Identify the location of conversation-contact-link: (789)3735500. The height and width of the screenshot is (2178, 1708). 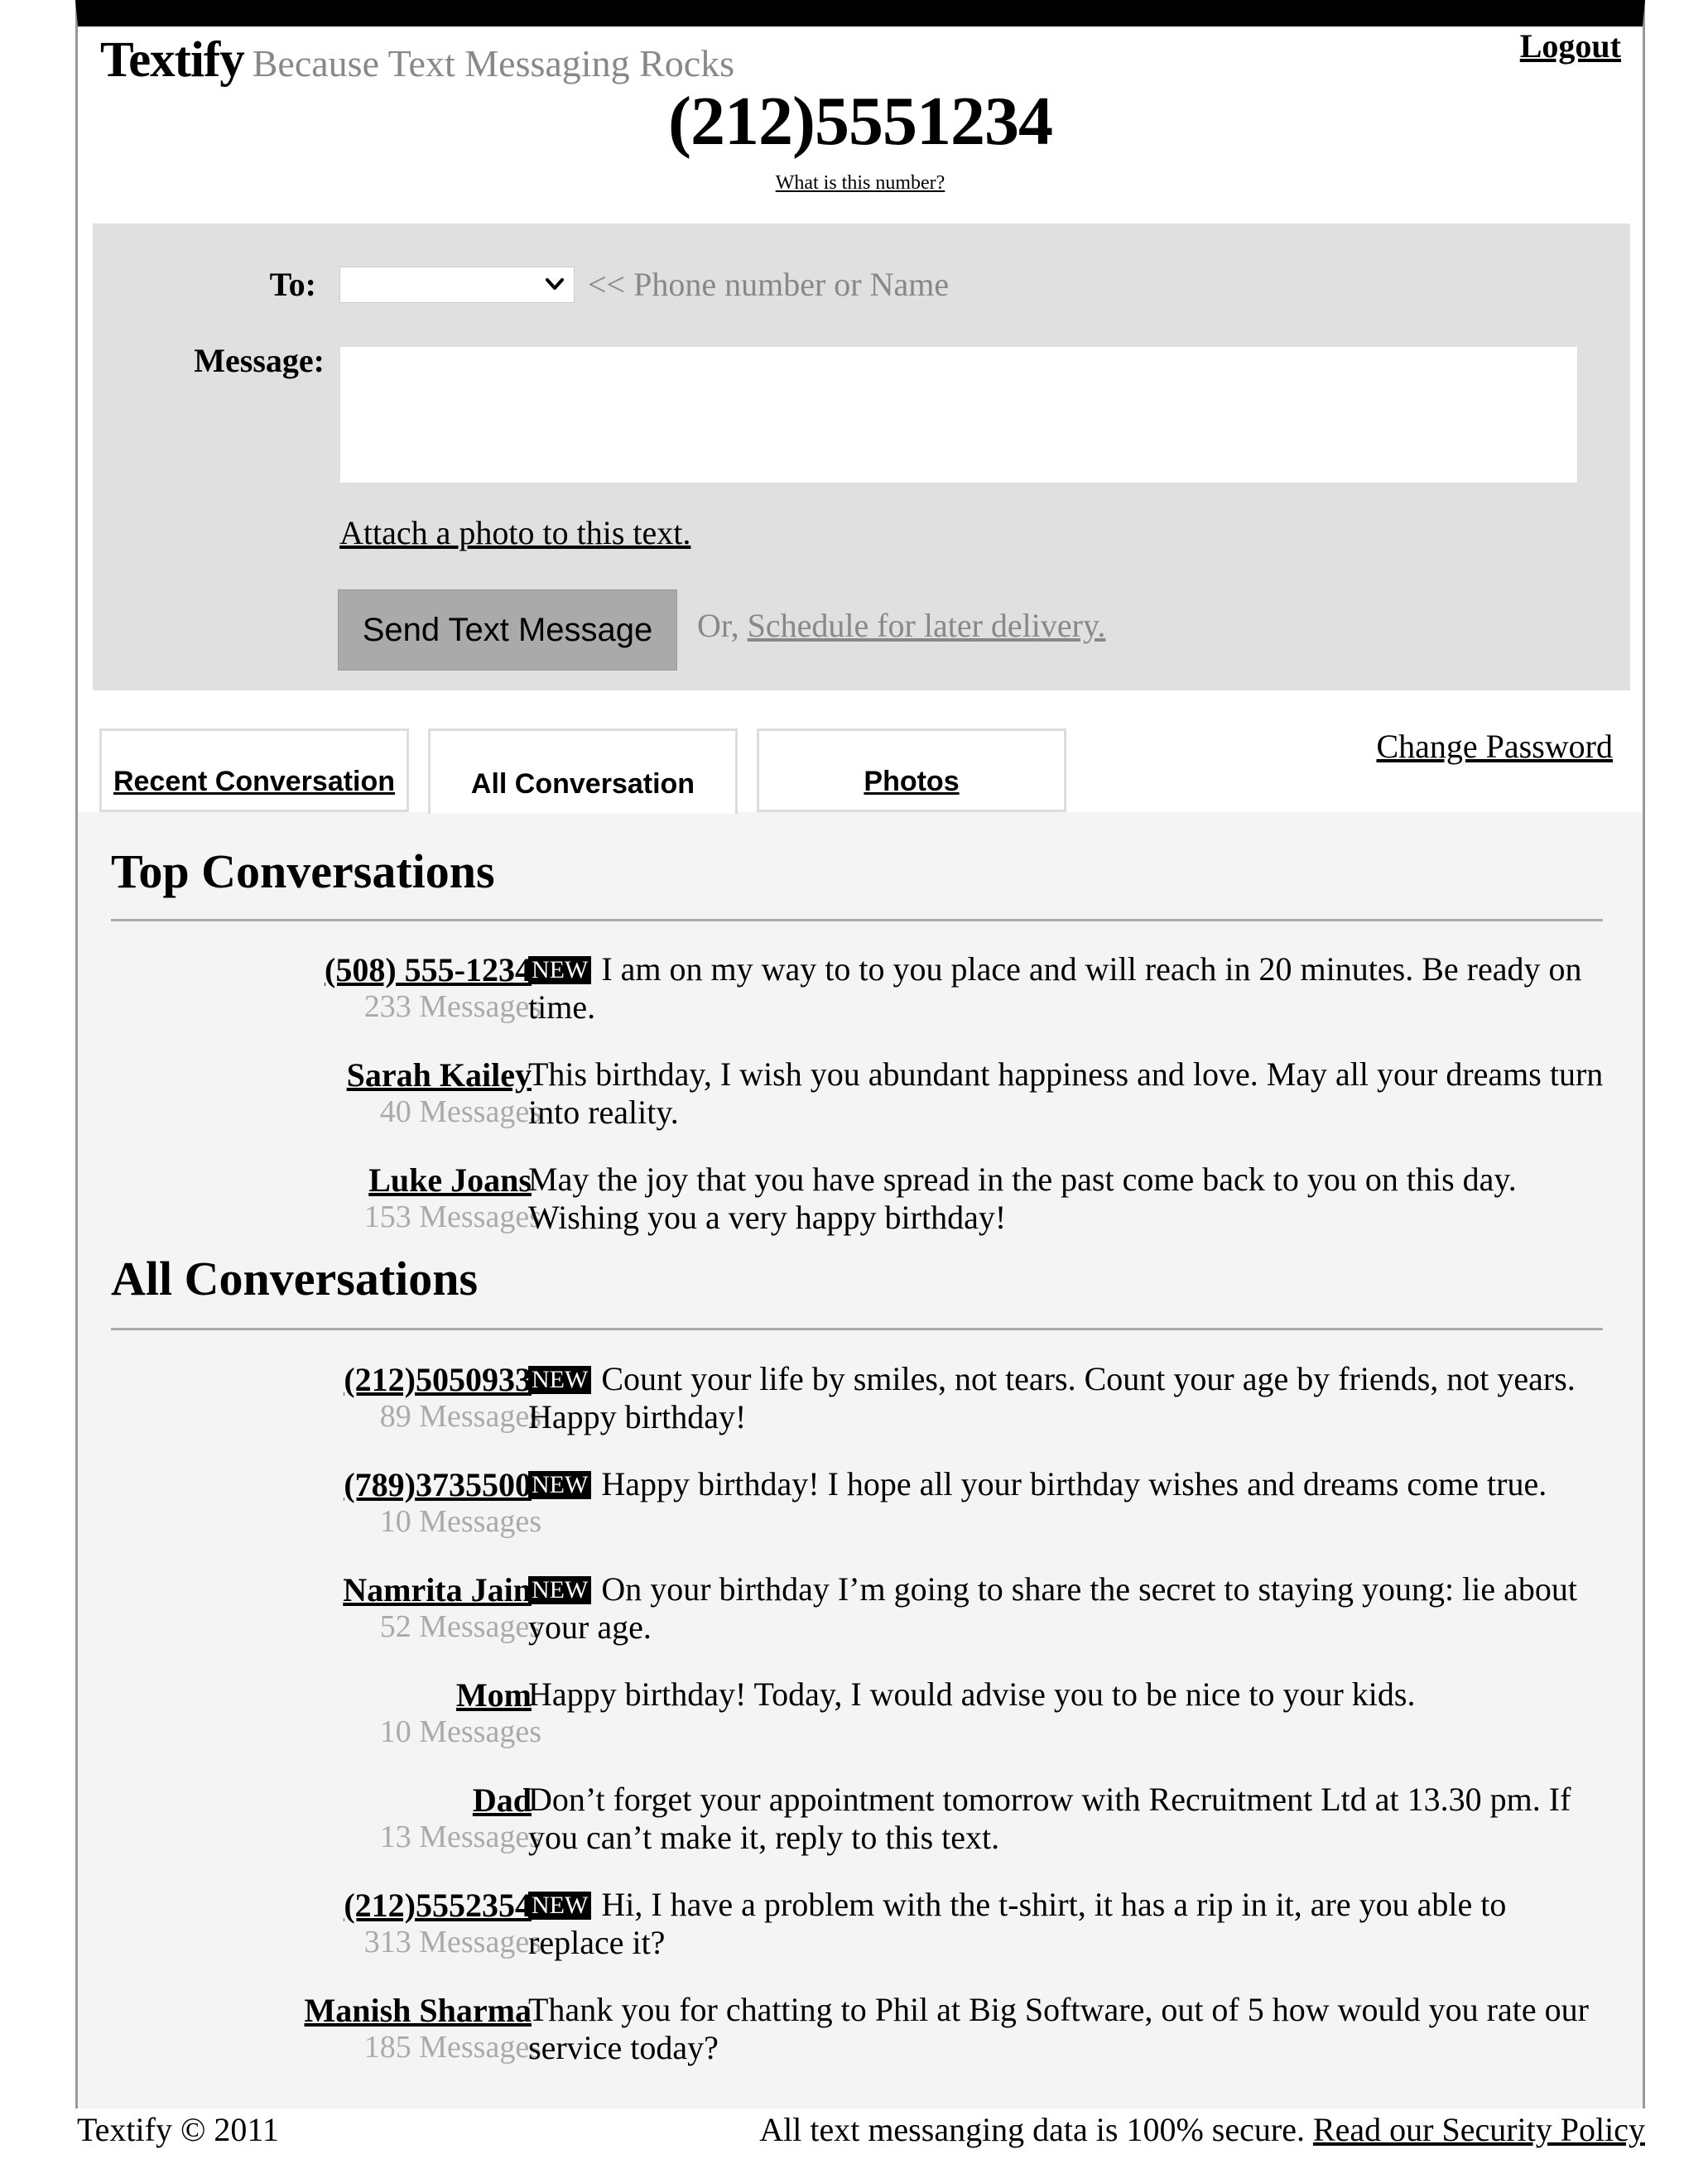
(438, 1484).